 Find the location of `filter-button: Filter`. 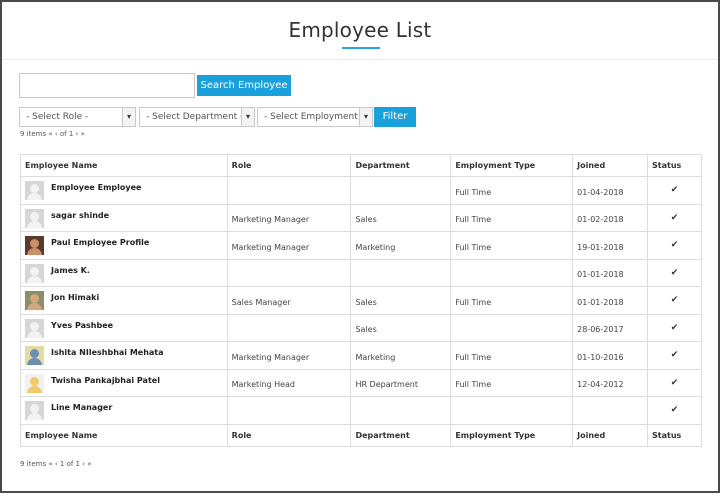

filter-button: Filter is located at coordinates (395, 117).